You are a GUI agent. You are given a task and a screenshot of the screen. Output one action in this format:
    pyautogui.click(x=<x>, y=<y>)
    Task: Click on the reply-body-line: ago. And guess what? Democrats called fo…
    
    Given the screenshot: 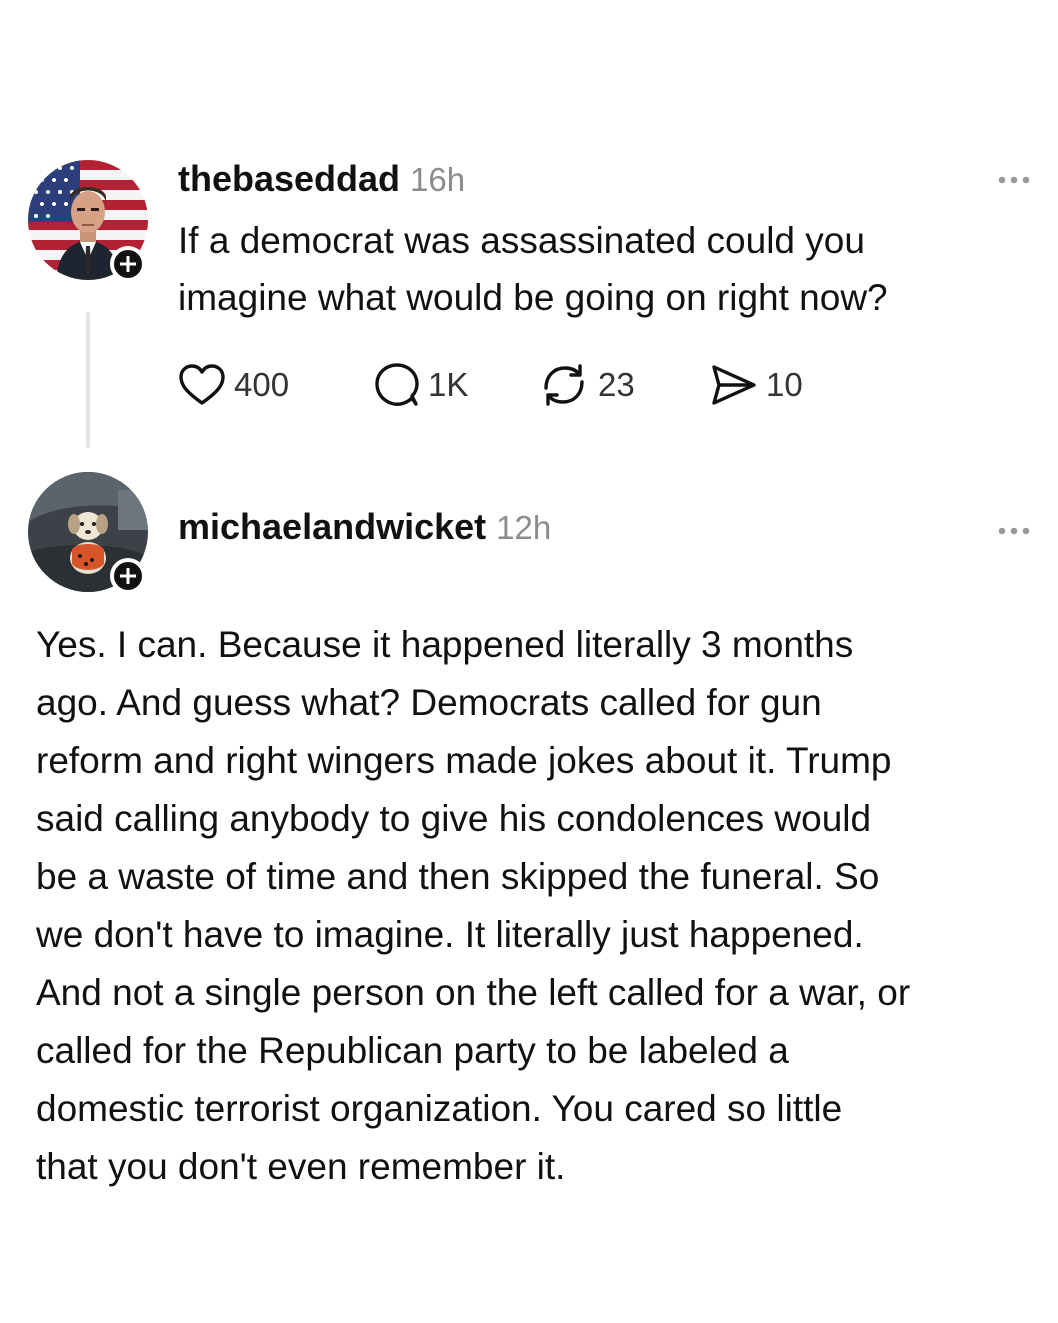 What is the action you would take?
    pyautogui.click(x=429, y=702)
    